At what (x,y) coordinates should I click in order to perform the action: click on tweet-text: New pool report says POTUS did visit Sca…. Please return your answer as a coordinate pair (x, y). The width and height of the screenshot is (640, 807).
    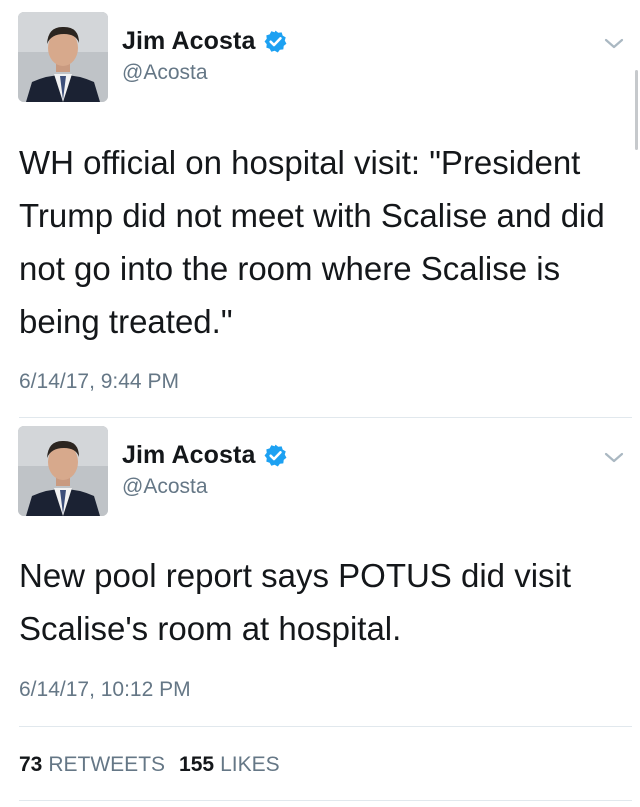
    Looking at the image, I should click on (295, 602).